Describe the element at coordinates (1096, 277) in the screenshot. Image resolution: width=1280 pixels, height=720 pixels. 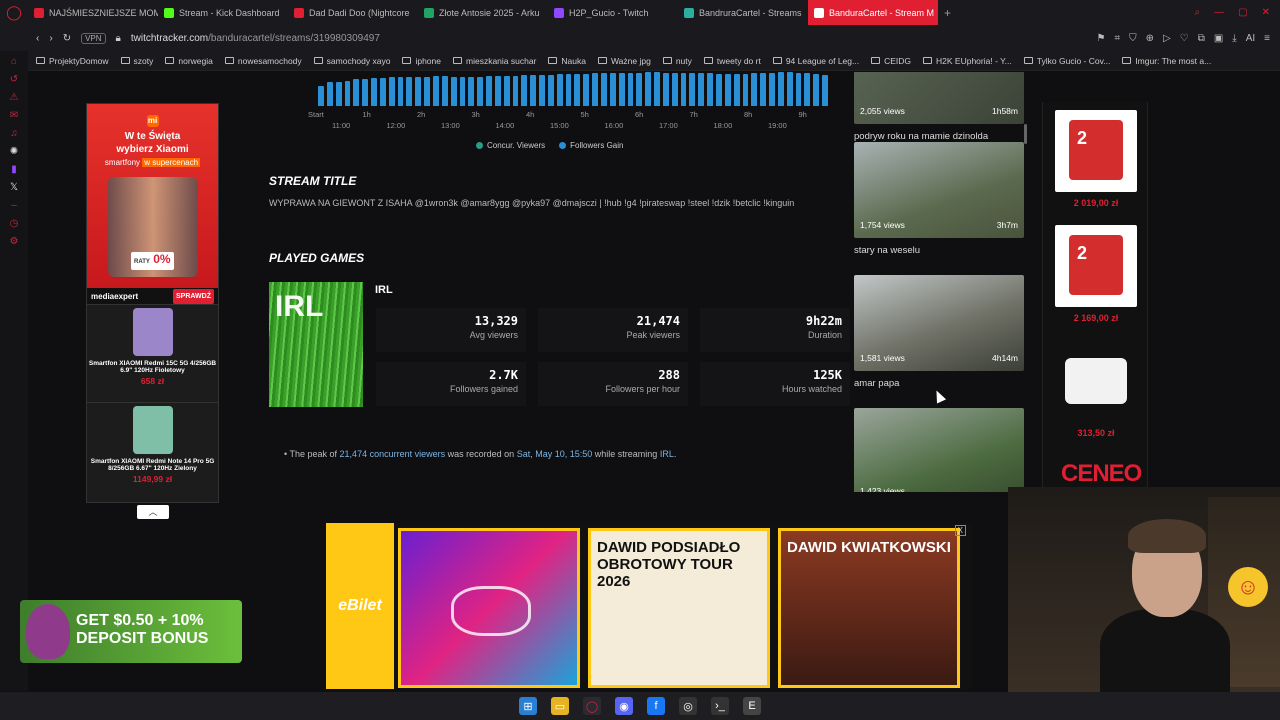
I see `ceneo-item-2: 2 2 169,00 zł` at that location.